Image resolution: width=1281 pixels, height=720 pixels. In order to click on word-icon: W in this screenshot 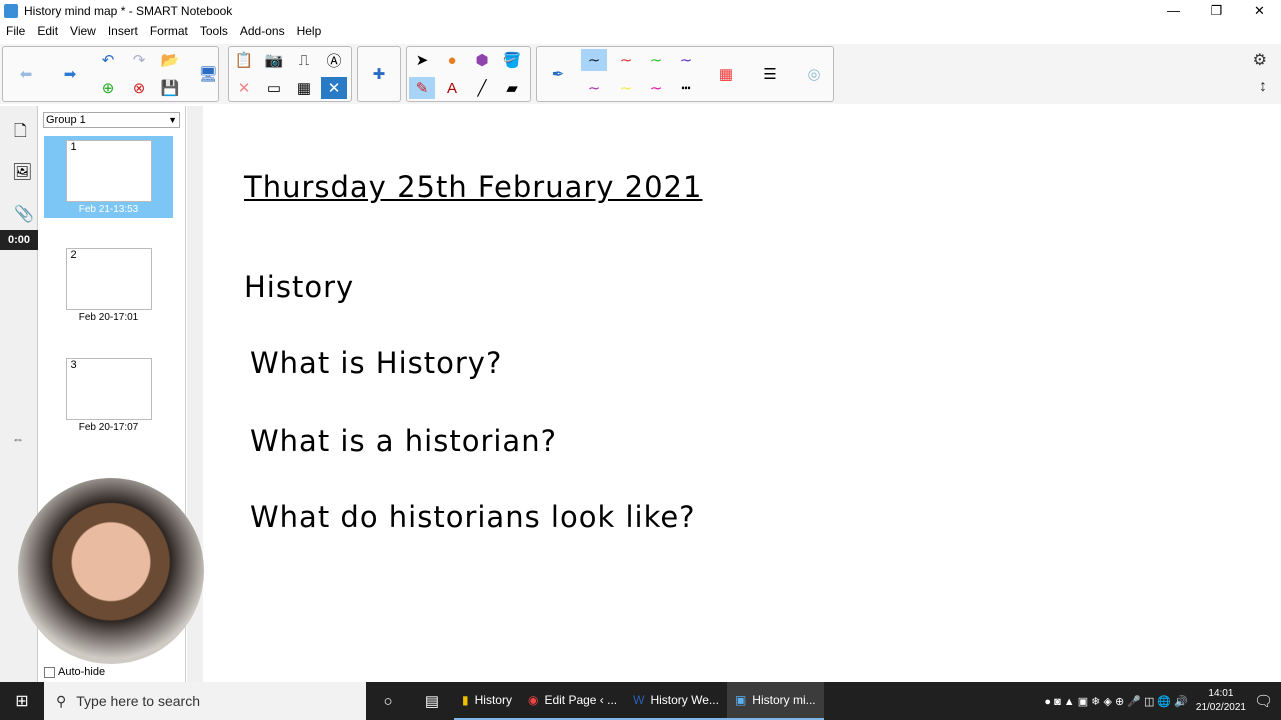, I will do `click(639, 700)`.